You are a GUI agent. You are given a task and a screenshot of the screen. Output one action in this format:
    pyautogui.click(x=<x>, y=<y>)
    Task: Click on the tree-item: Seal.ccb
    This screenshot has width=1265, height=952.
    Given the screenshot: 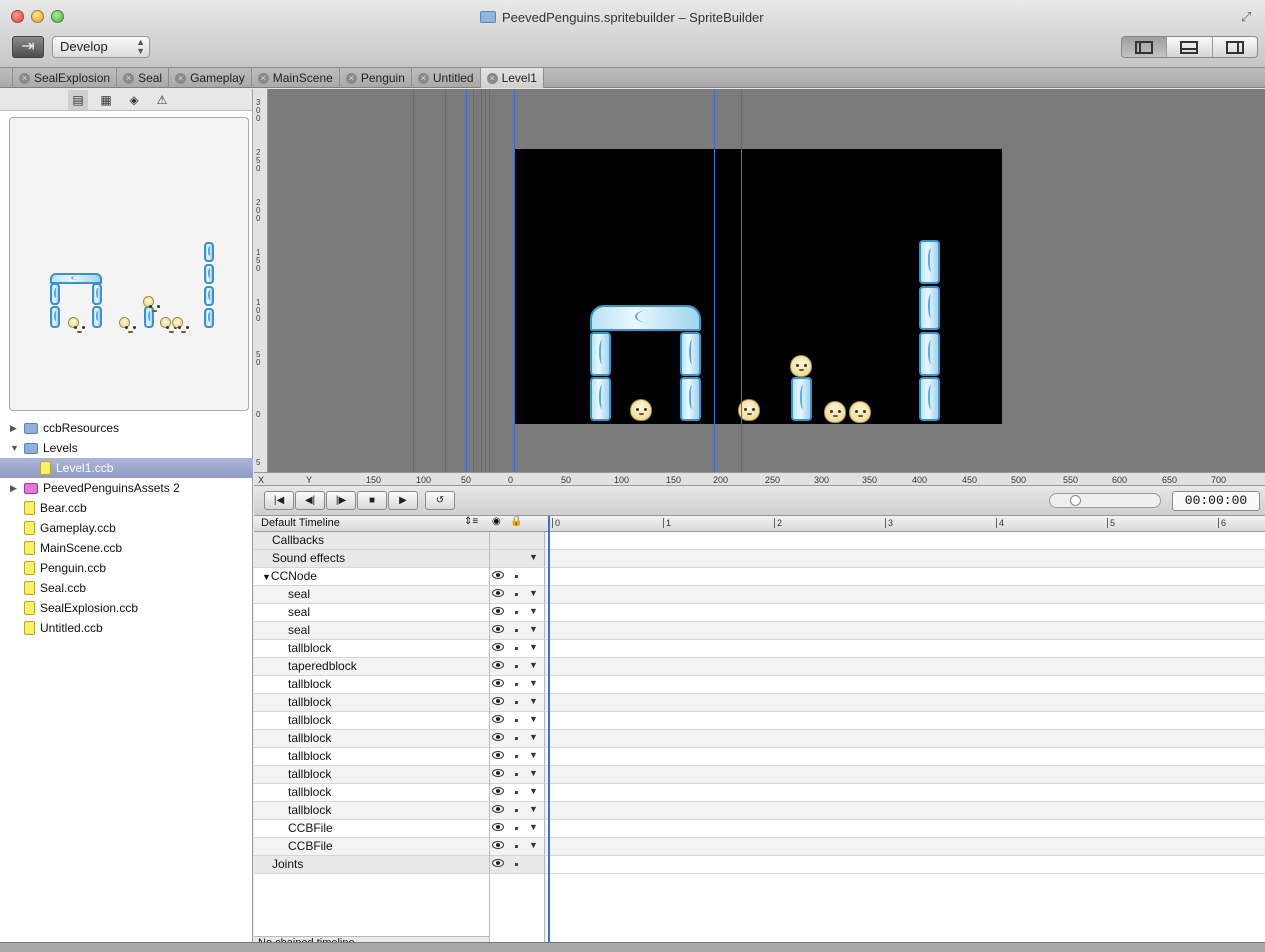 What is the action you would take?
    pyautogui.click(x=126, y=588)
    